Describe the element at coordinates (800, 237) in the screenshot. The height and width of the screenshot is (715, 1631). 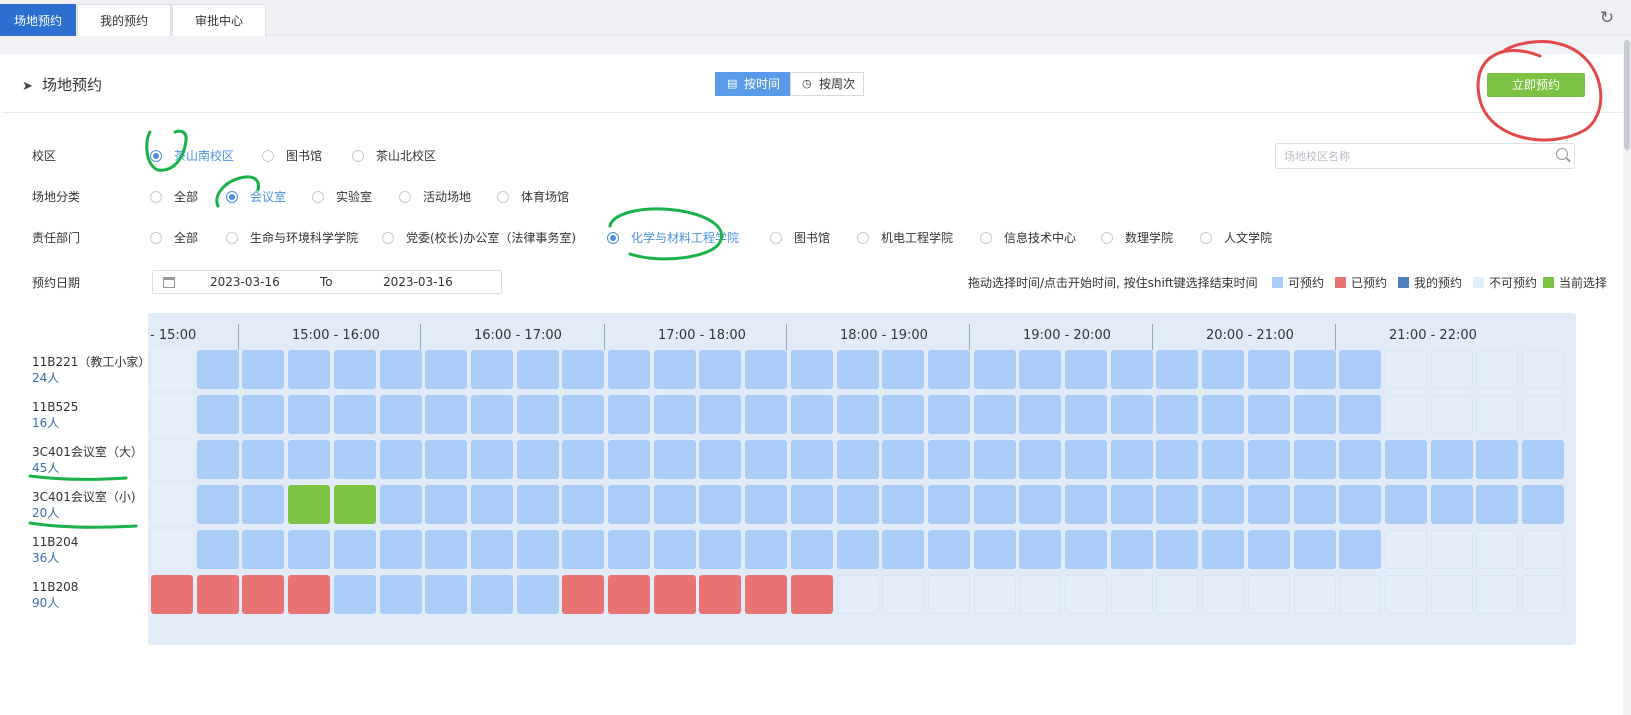
I see `department-option-library: 图书馆` at that location.